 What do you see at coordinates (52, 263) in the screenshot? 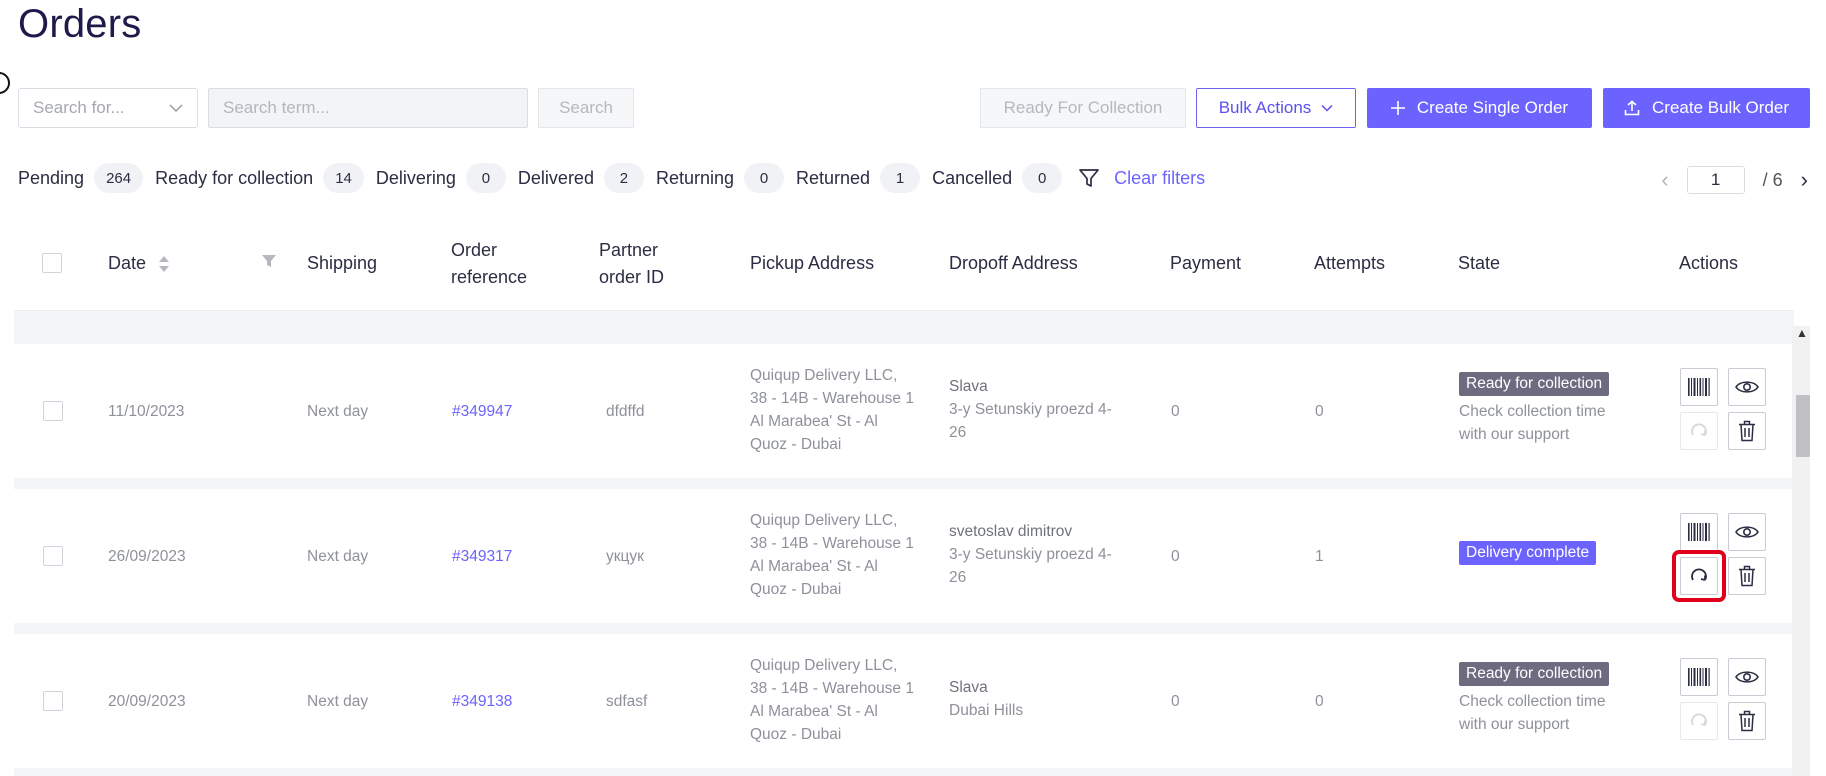
I see `select-all-checkbox` at bounding box center [52, 263].